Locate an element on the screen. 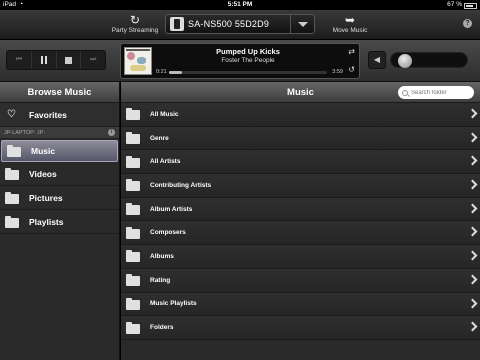  pause-button is located at coordinates (44, 60).